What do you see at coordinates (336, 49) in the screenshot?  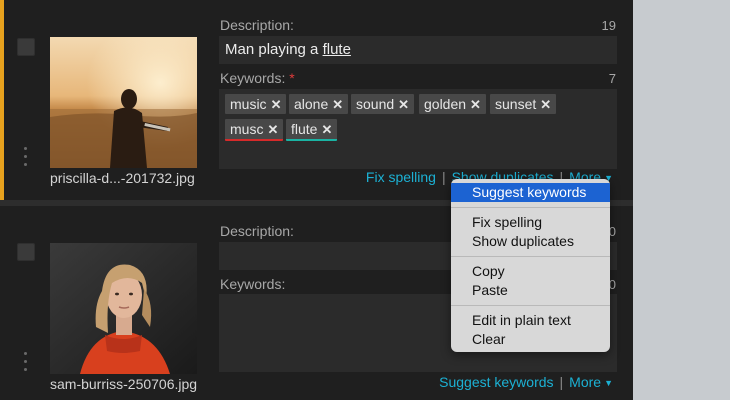 I see `description-highlighted-word: flute` at bounding box center [336, 49].